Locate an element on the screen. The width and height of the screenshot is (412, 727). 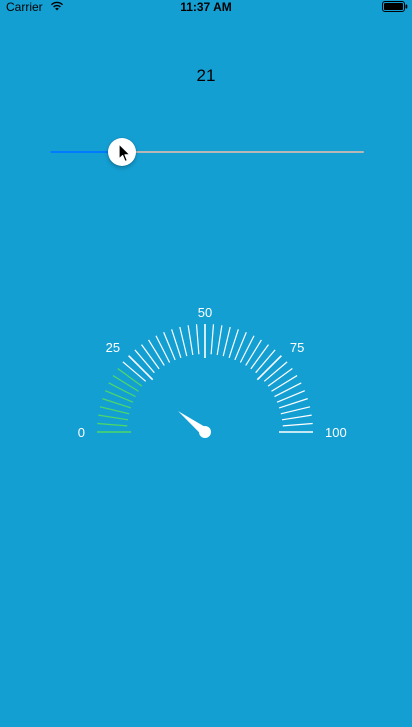
gauge-labels: 0 25 50 75 100 is located at coordinates (212, 372).